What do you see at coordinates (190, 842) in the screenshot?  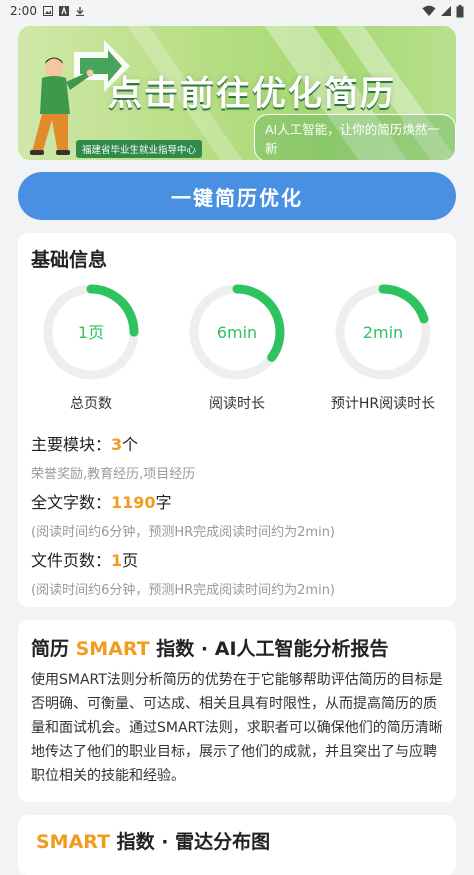 I see `radar-title-suffix: 指数 · 雷达分布图` at bounding box center [190, 842].